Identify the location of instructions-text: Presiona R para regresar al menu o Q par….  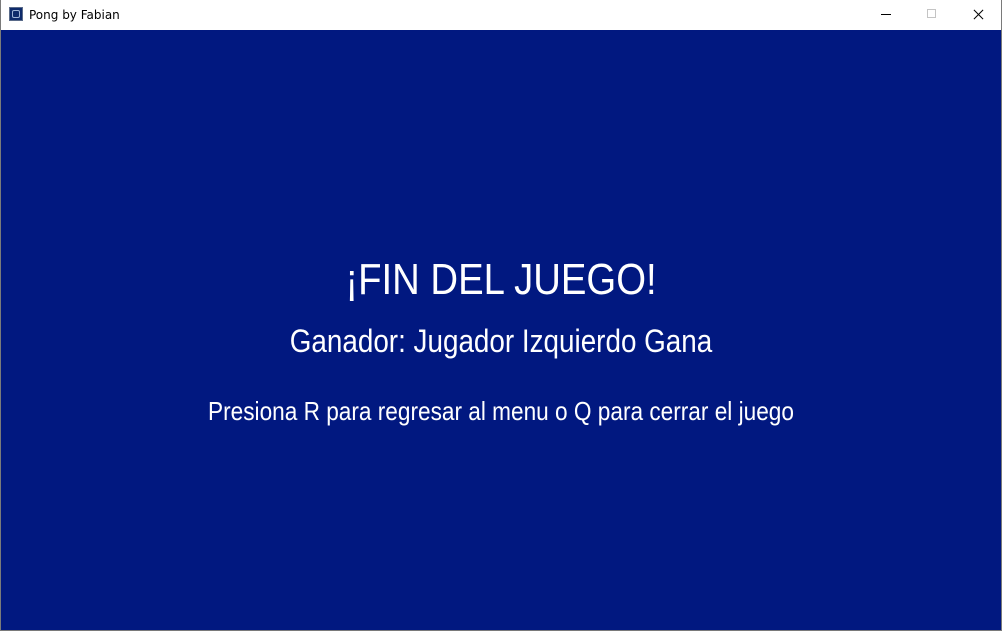
(501, 411).